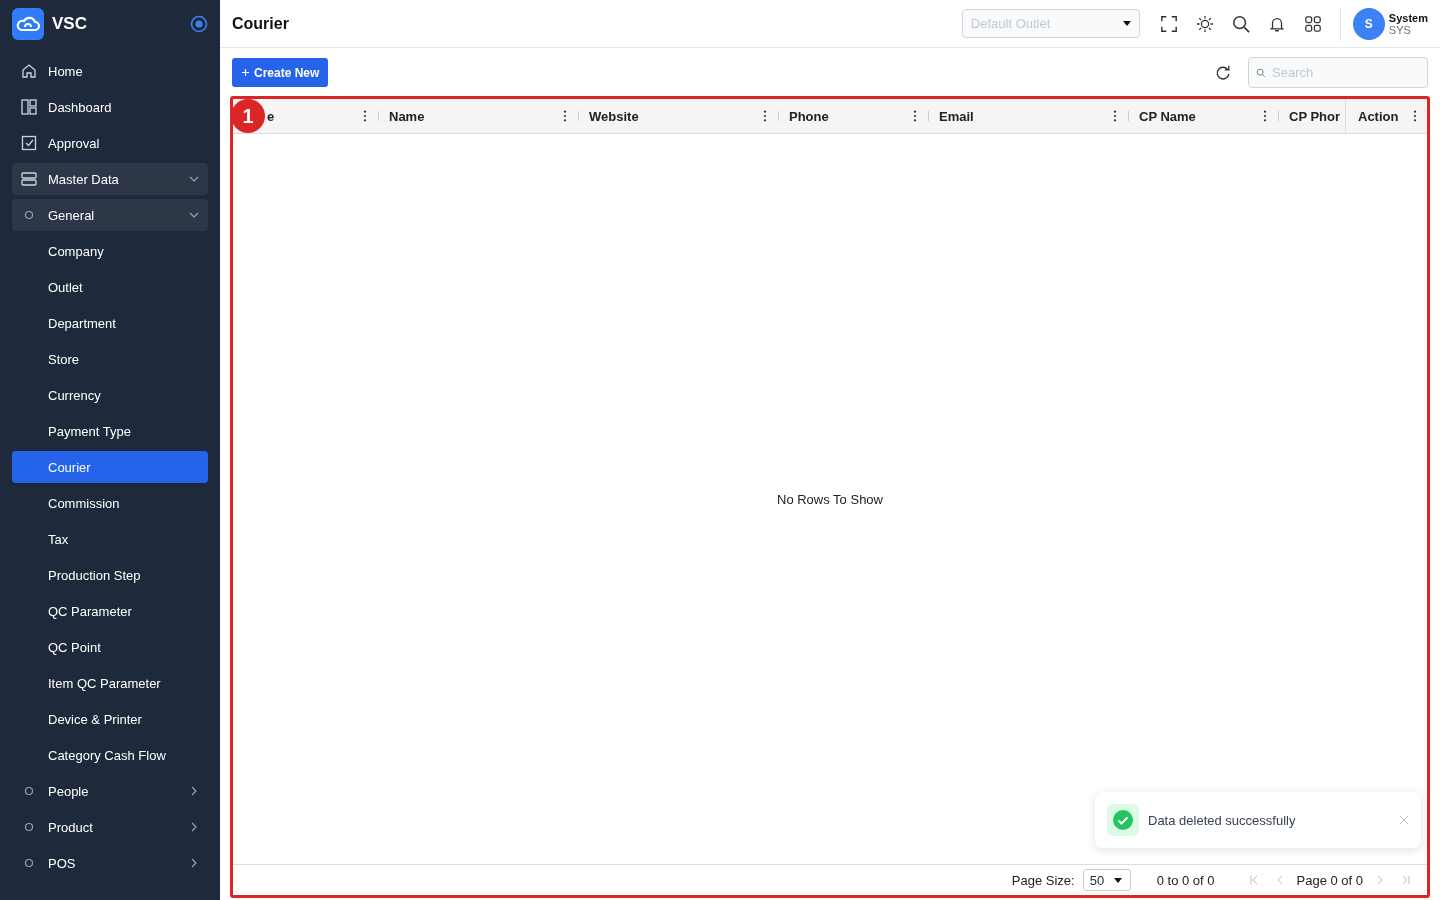 Image resolution: width=1440 pixels, height=900 pixels. What do you see at coordinates (110, 143) in the screenshot?
I see `sidebar-item: Approval` at bounding box center [110, 143].